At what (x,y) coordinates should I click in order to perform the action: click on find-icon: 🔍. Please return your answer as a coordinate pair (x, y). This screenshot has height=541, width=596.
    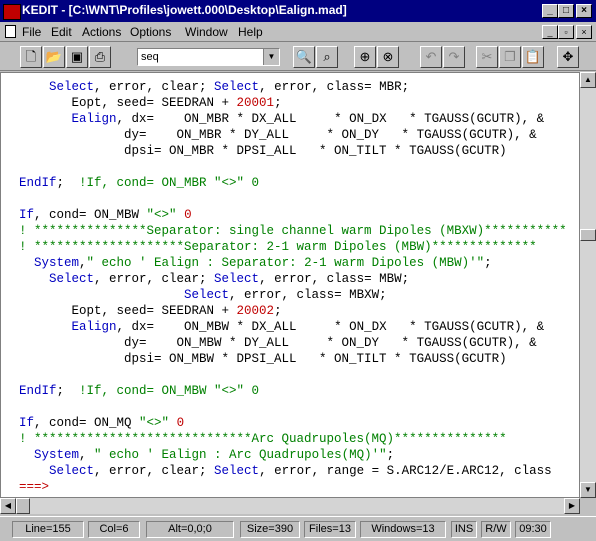
    Looking at the image, I should click on (304, 57).